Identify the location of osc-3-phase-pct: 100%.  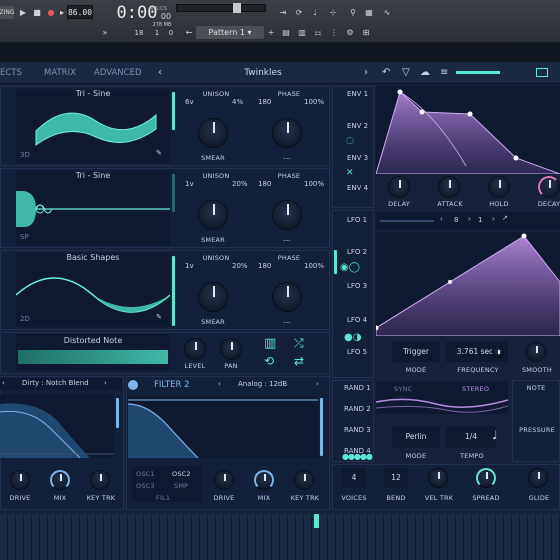
(314, 266).